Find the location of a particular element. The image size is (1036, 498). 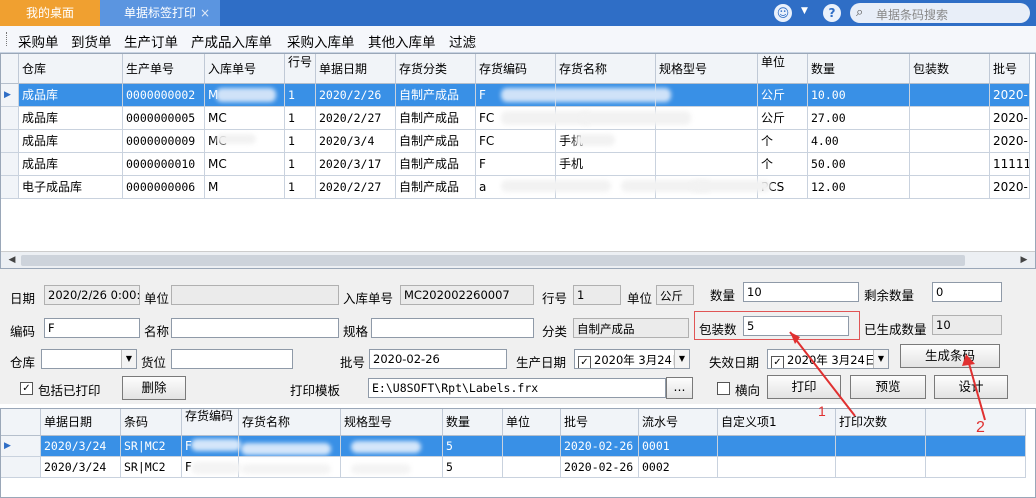

annotation-label-2: 2 is located at coordinates (980, 427).